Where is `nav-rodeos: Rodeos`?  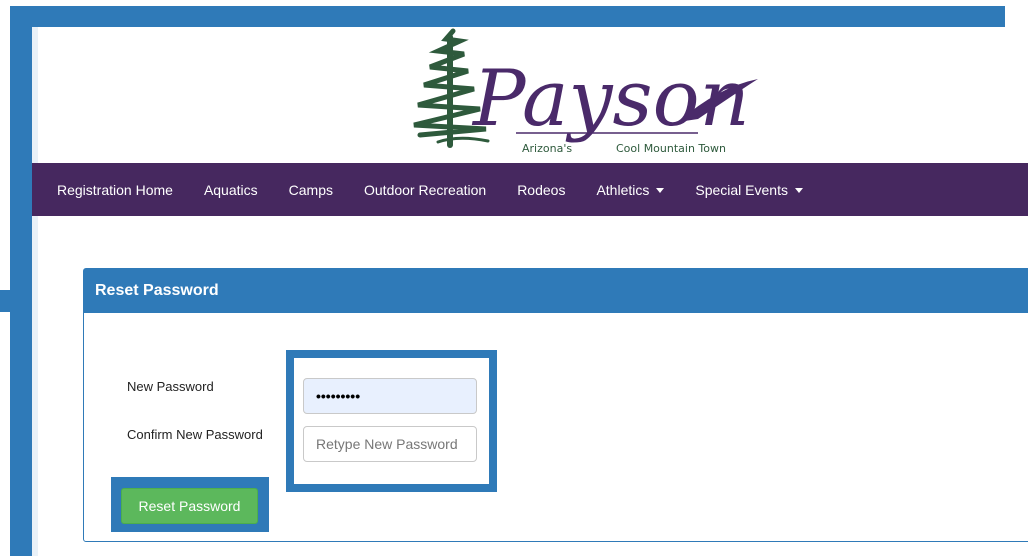
nav-rodeos: Rodeos is located at coordinates (541, 190).